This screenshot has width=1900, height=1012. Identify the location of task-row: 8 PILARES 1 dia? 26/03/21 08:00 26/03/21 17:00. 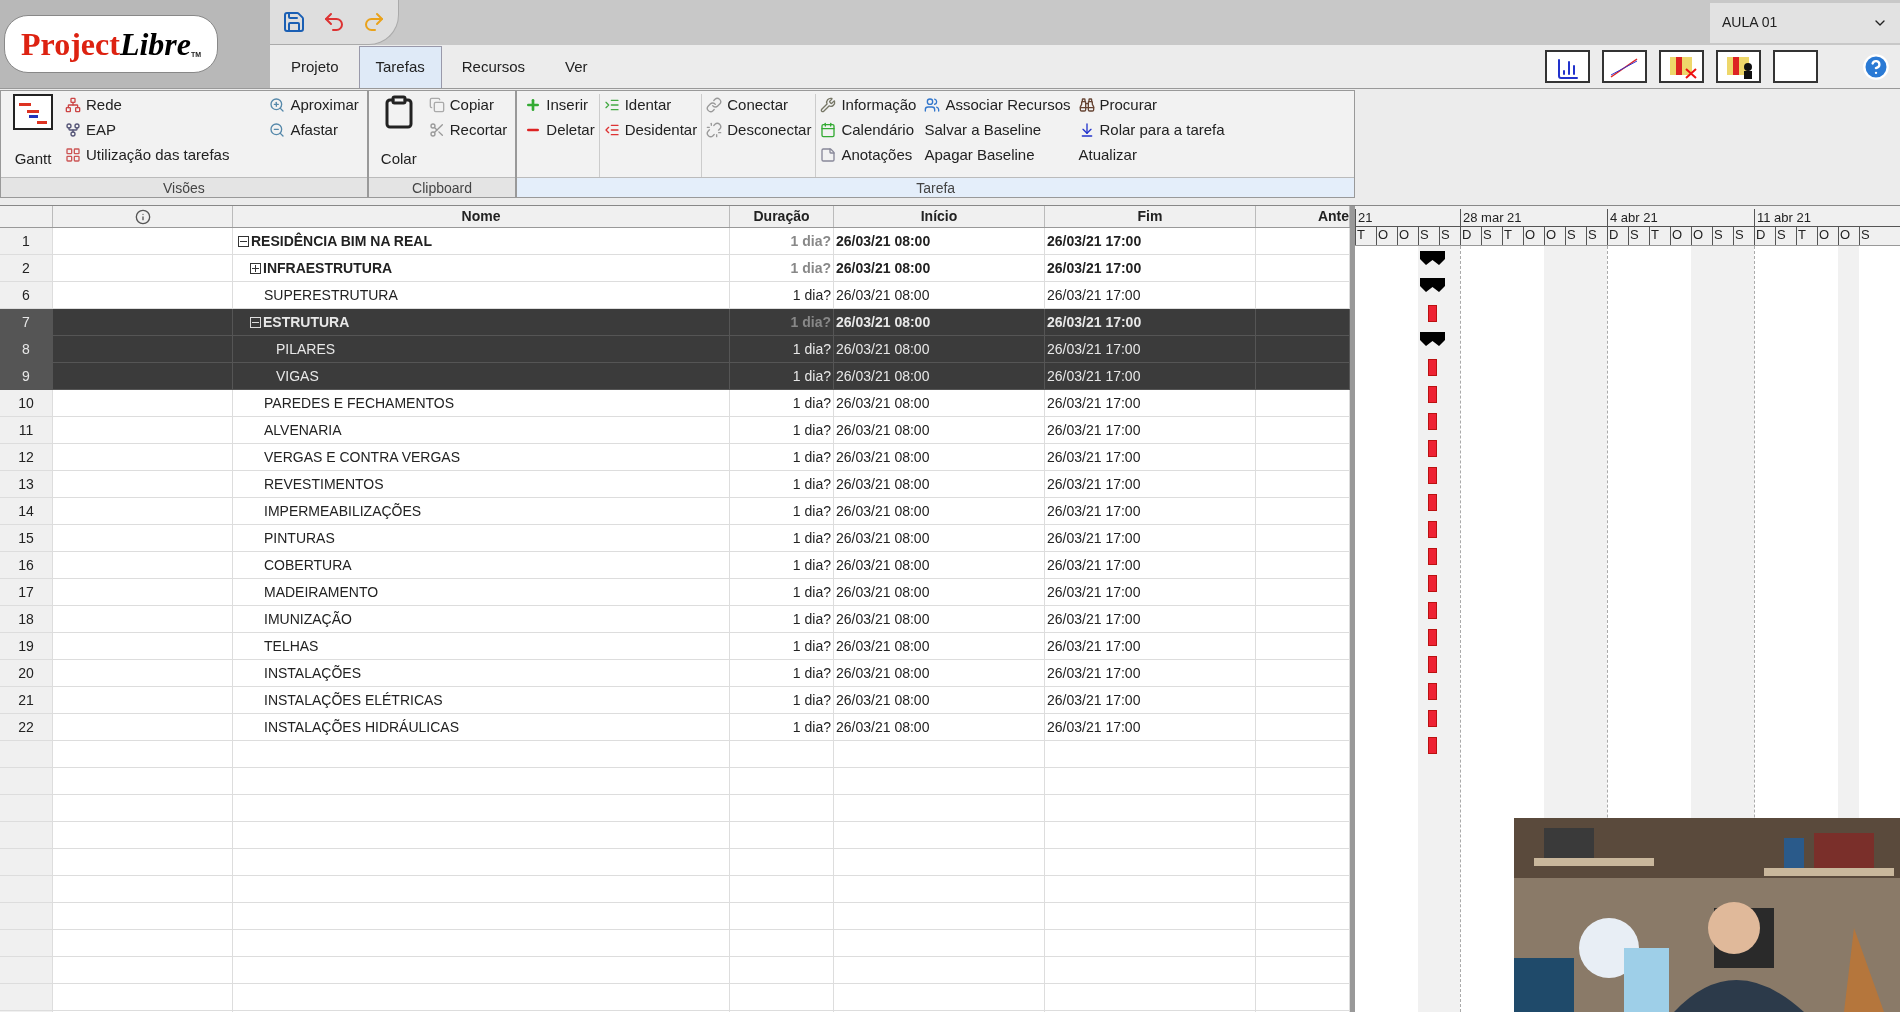
(675, 349).